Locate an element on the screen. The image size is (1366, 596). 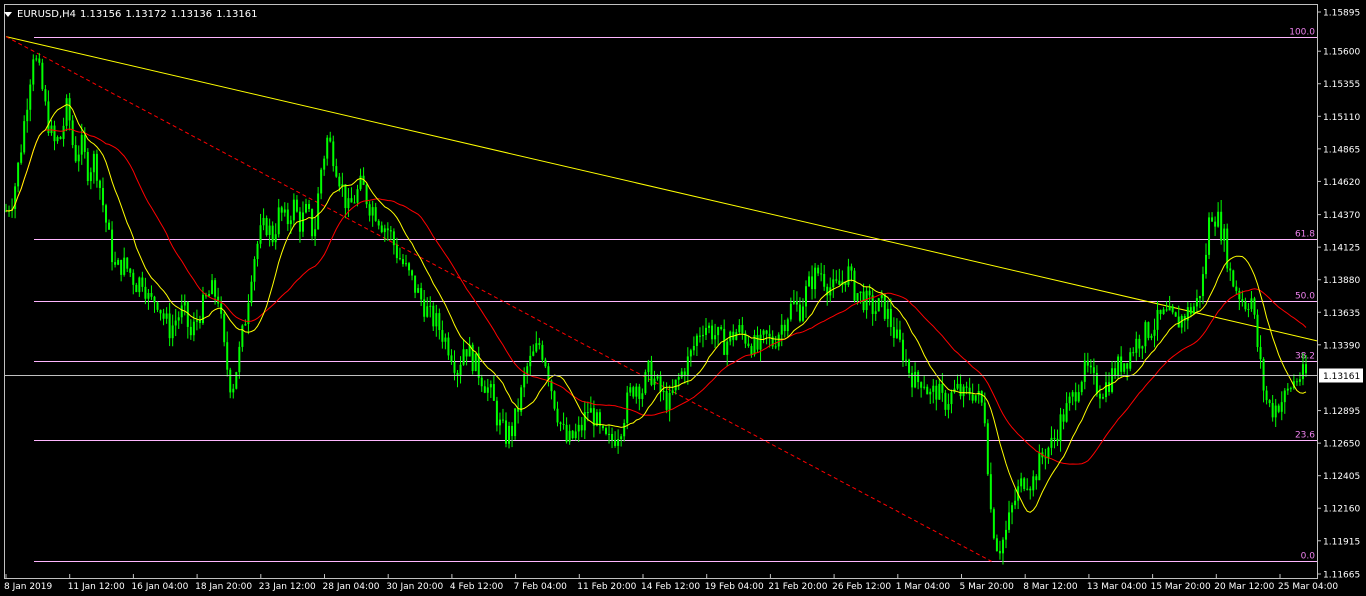
dropdown-triangle-icon is located at coordinates (8, 14).